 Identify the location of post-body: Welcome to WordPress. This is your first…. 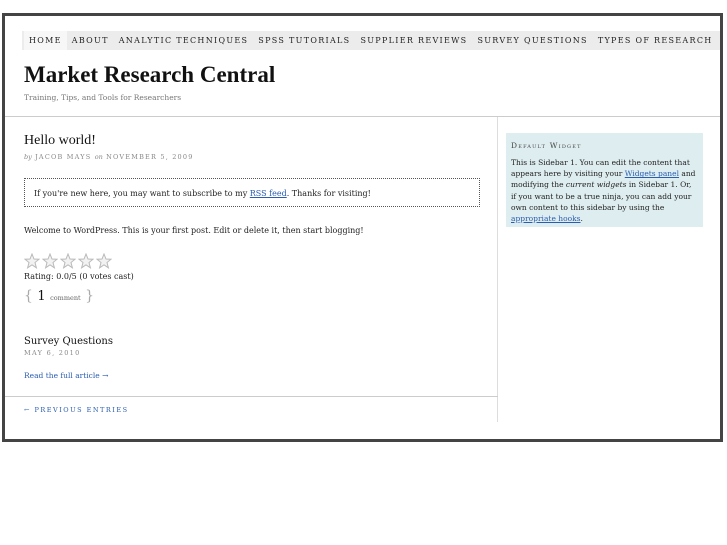
(194, 230).